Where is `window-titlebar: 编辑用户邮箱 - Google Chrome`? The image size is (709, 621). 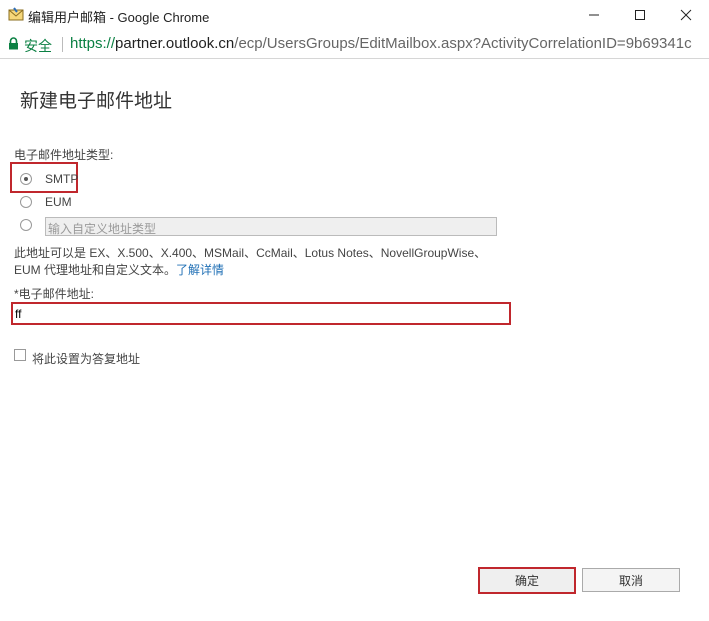
window-titlebar: 编辑用户邮箱 - Google Chrome is located at coordinates (354, 15).